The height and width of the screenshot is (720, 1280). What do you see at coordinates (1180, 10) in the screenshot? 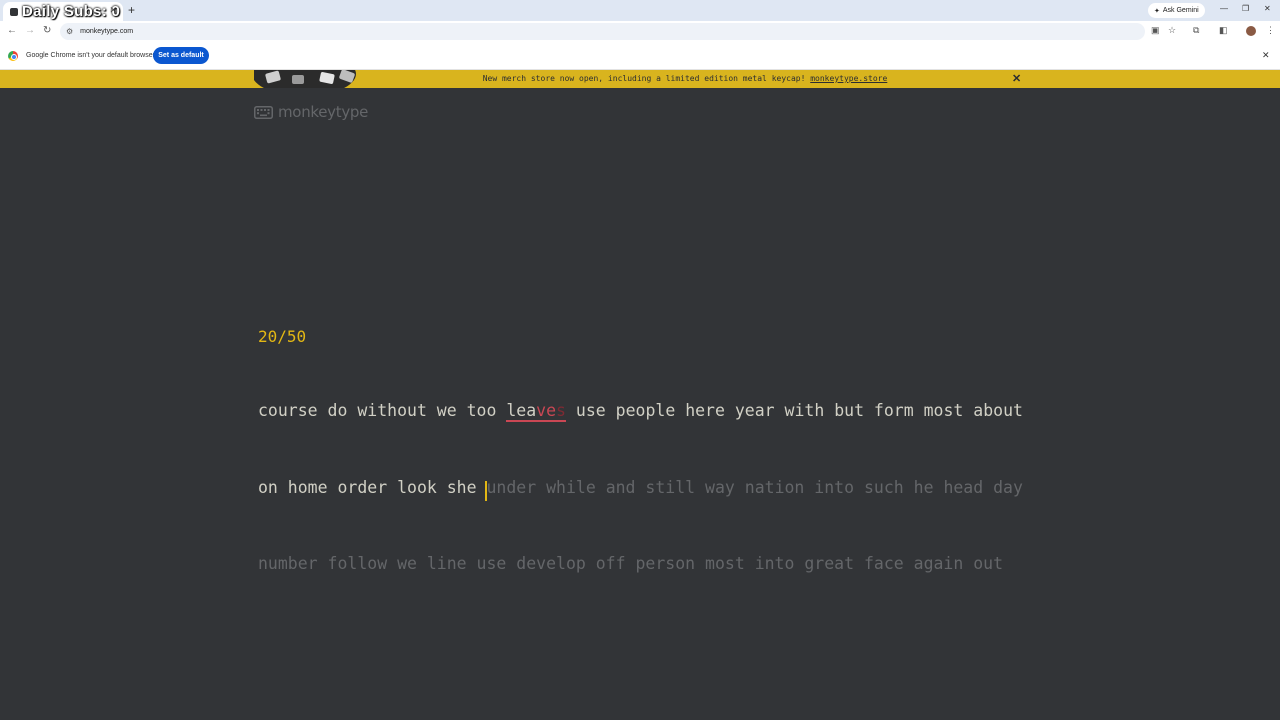
I see `ask-gemini-label: Ask Gemini` at bounding box center [1180, 10].